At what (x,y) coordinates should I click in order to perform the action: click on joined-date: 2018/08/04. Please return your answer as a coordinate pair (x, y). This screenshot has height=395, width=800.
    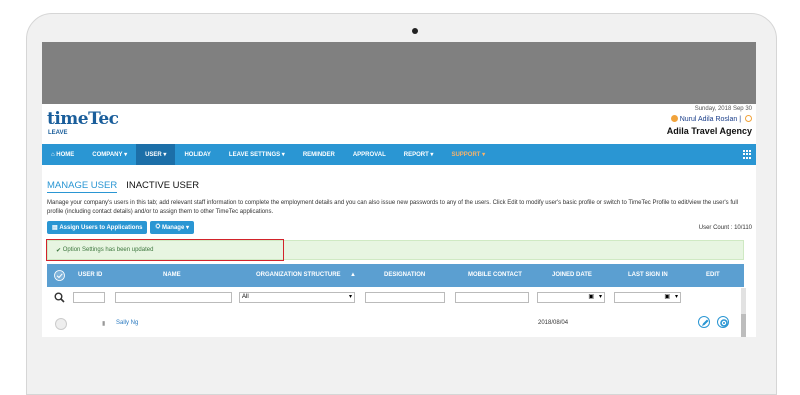
    Looking at the image, I should click on (553, 323).